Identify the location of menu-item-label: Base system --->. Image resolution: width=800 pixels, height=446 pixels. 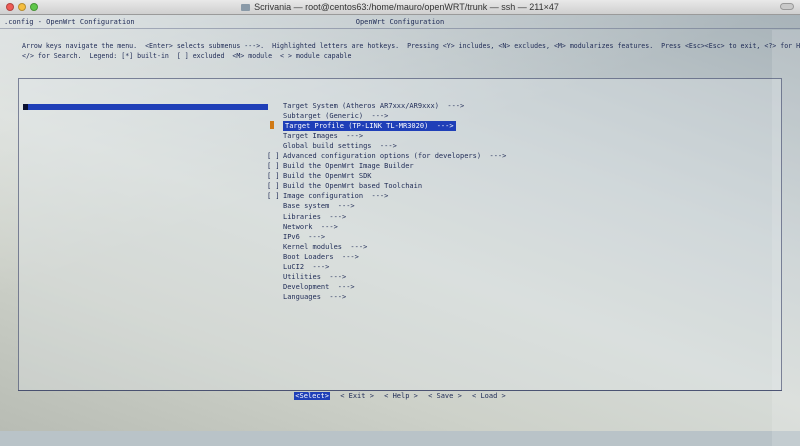
(319, 206).